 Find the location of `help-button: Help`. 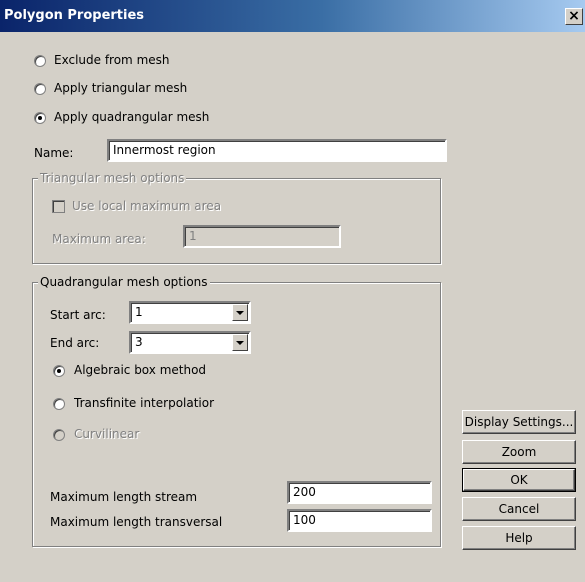

help-button: Help is located at coordinates (519, 538).